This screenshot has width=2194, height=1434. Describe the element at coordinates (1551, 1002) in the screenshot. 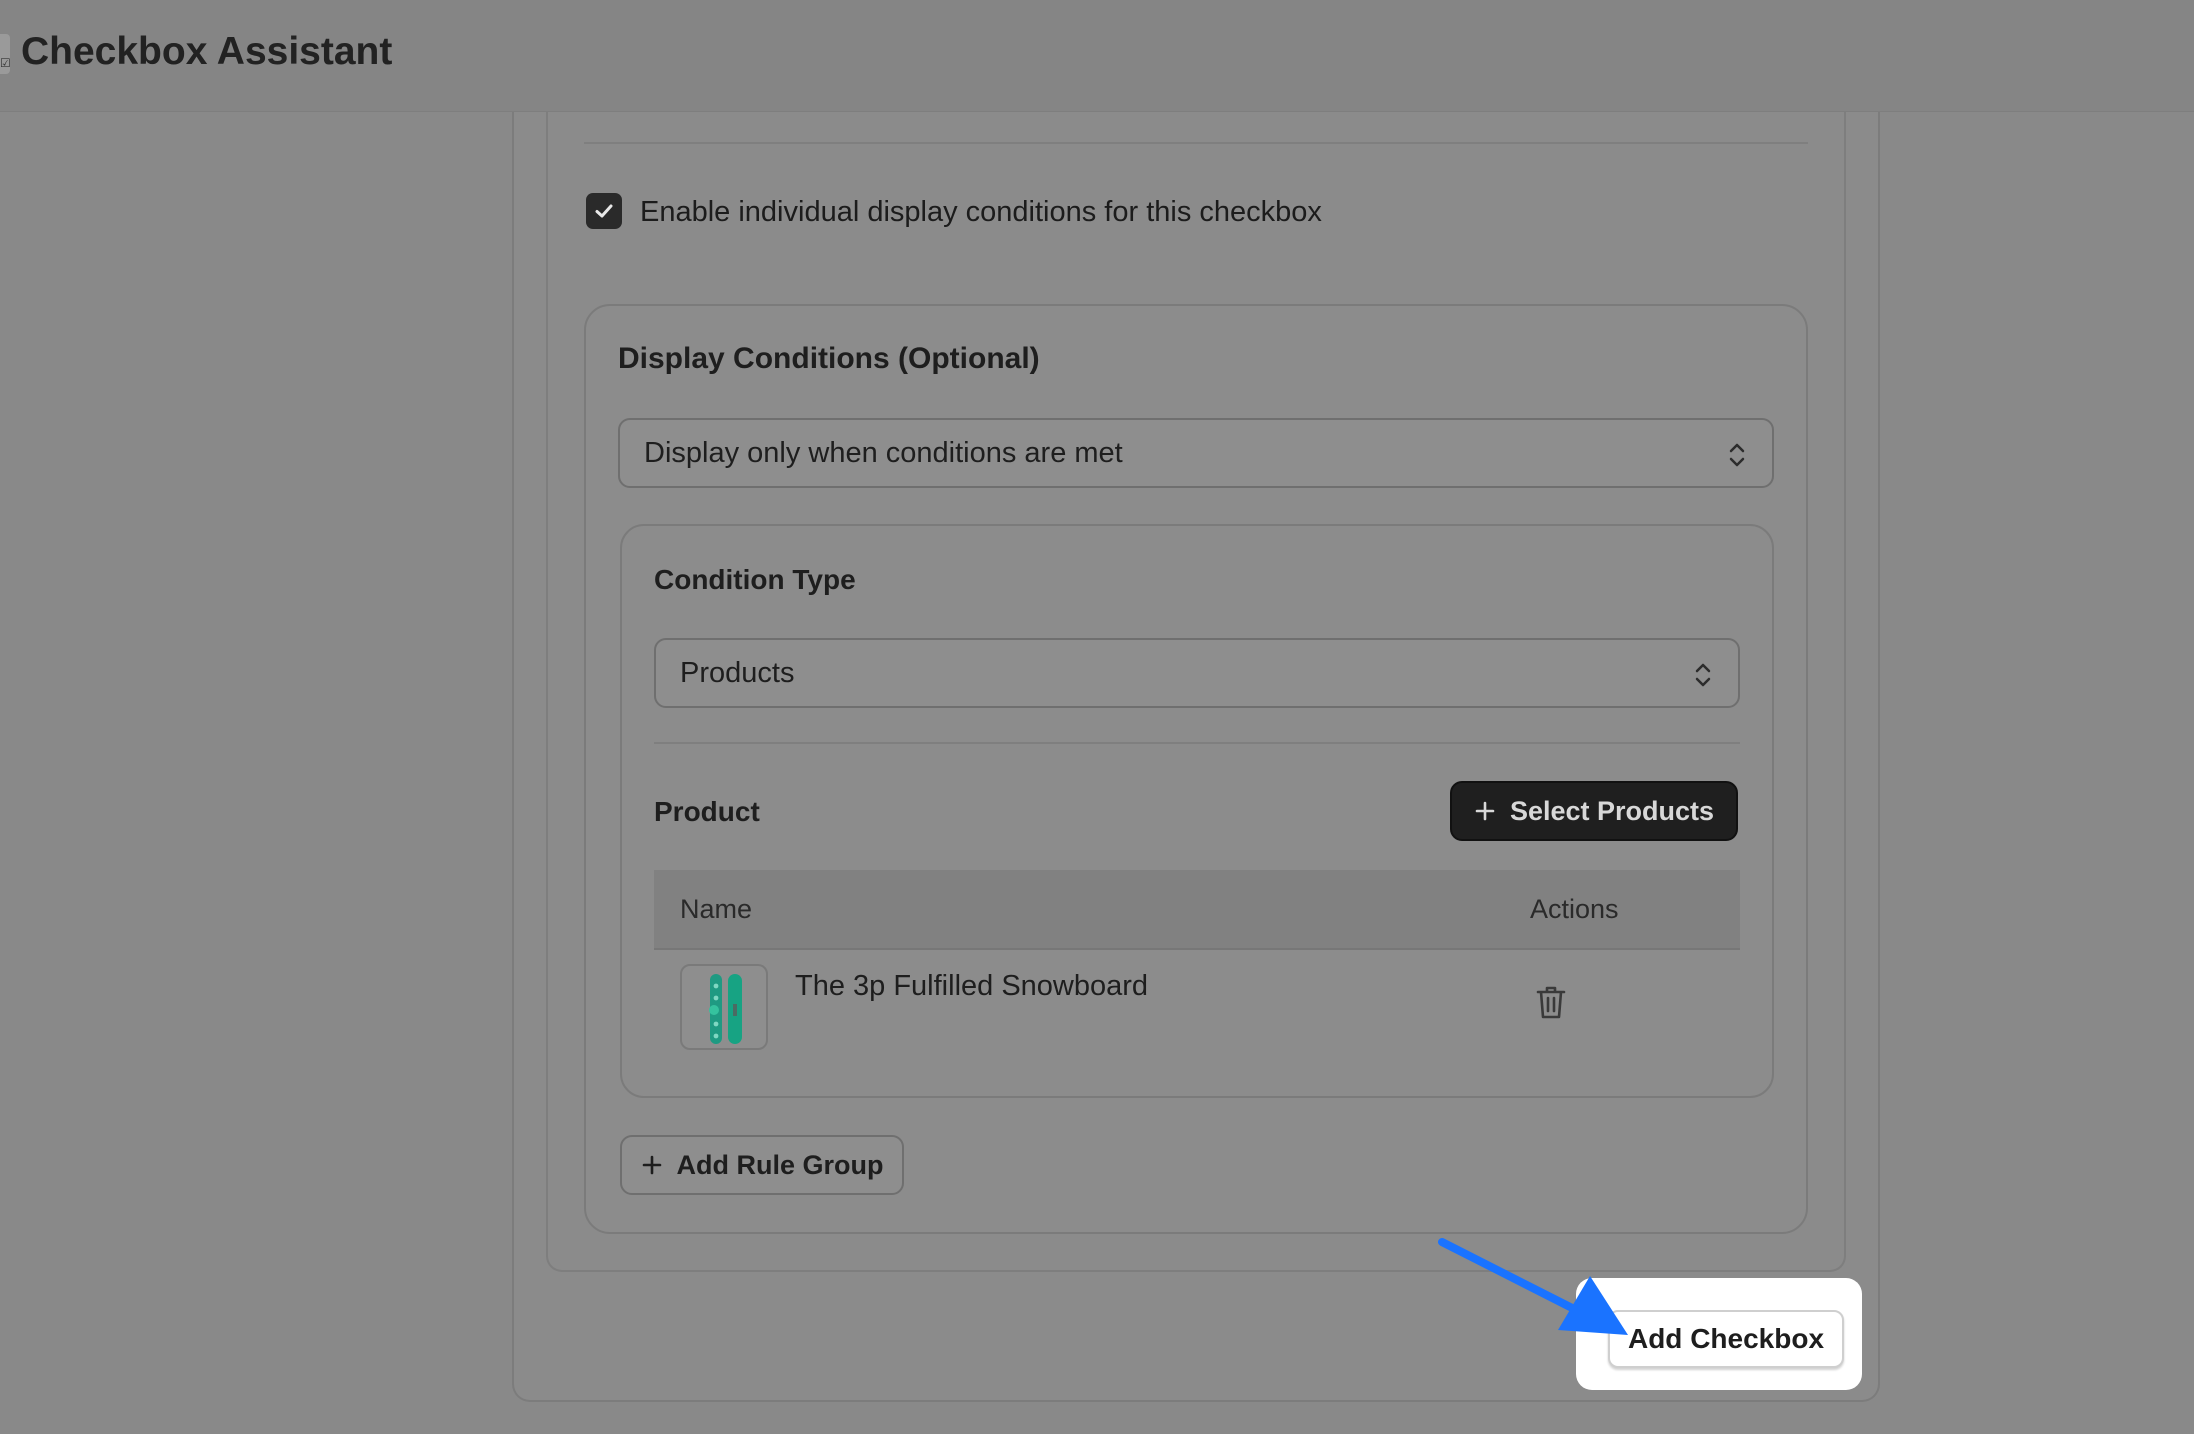

I see `trash-icon` at that location.